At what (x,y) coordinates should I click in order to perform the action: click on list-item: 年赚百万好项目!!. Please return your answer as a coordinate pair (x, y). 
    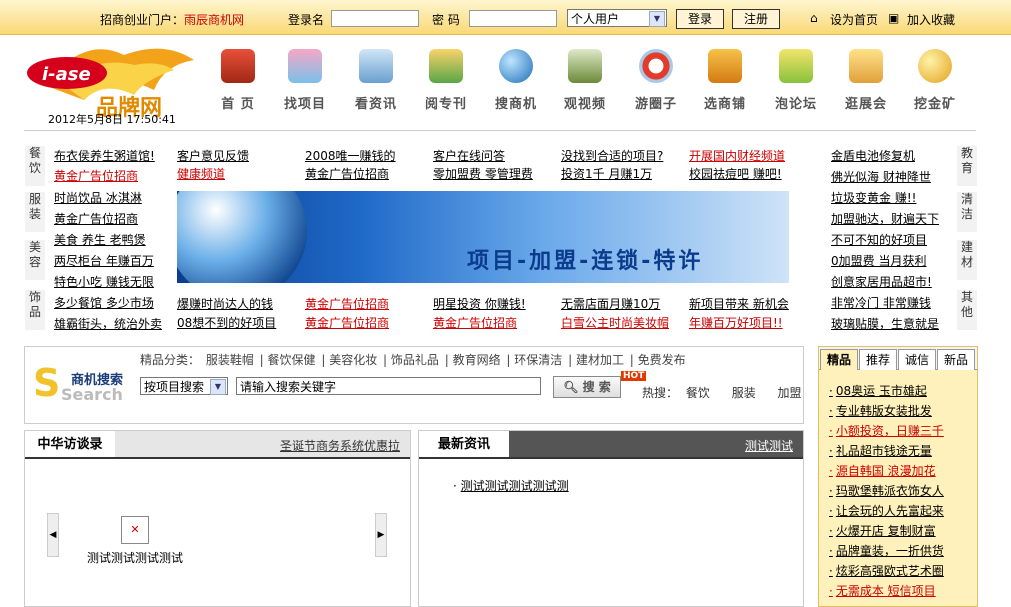
    Looking at the image, I should click on (736, 322).